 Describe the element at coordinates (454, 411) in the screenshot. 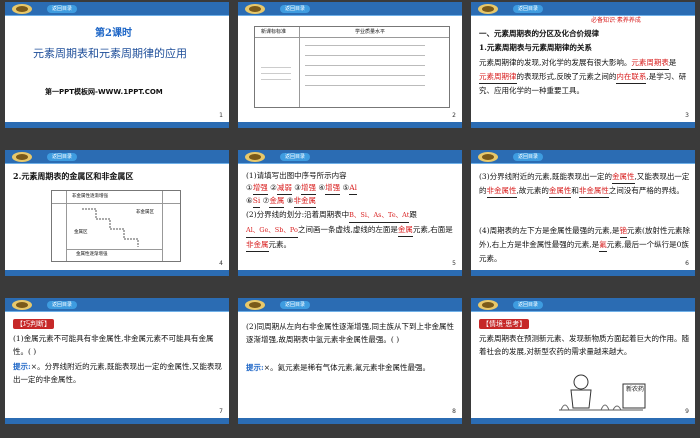

I see `page-number: 8` at that location.